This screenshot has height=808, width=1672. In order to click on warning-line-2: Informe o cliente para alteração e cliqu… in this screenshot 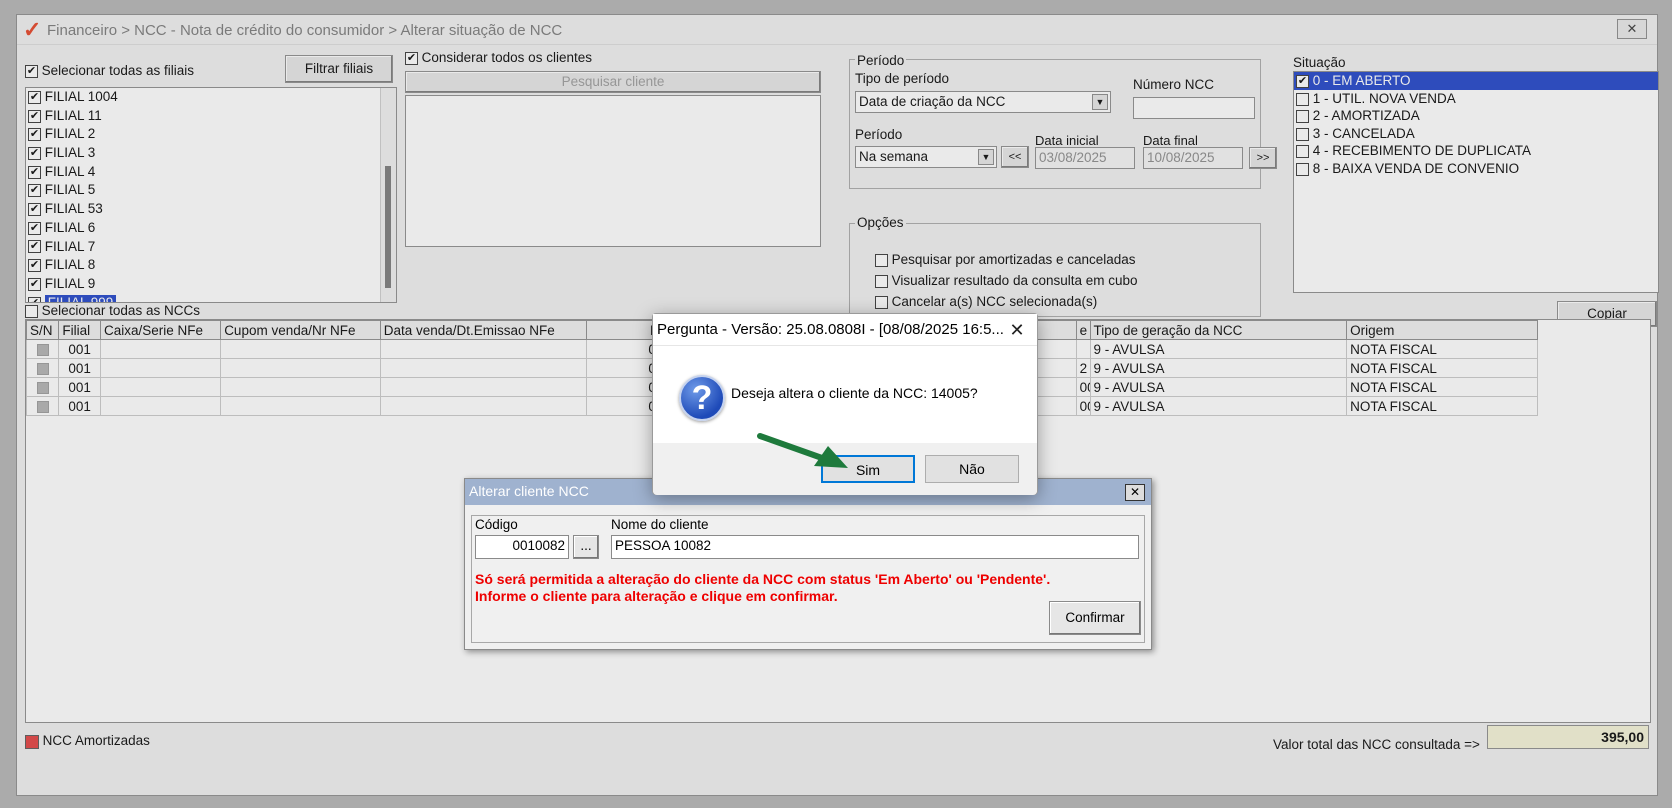, I will do `click(656, 596)`.